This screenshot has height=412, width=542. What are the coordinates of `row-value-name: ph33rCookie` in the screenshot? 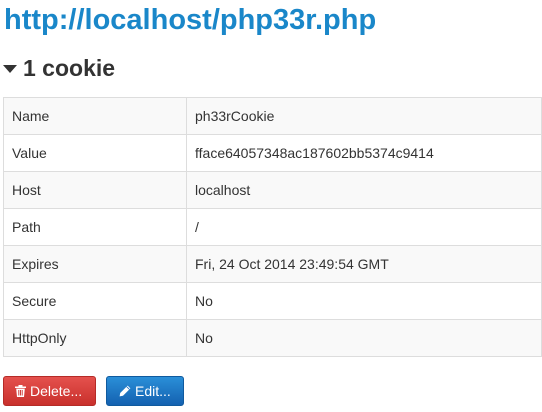 It's located at (364, 116).